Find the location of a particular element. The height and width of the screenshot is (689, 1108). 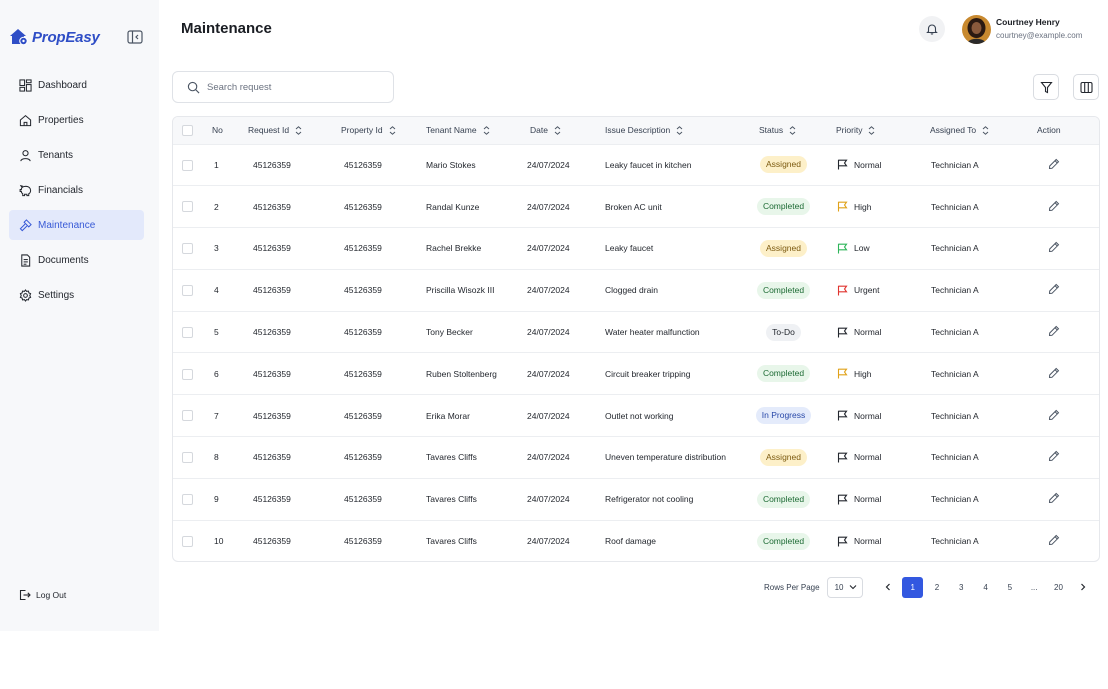

page-button-3: 3 is located at coordinates (961, 587).